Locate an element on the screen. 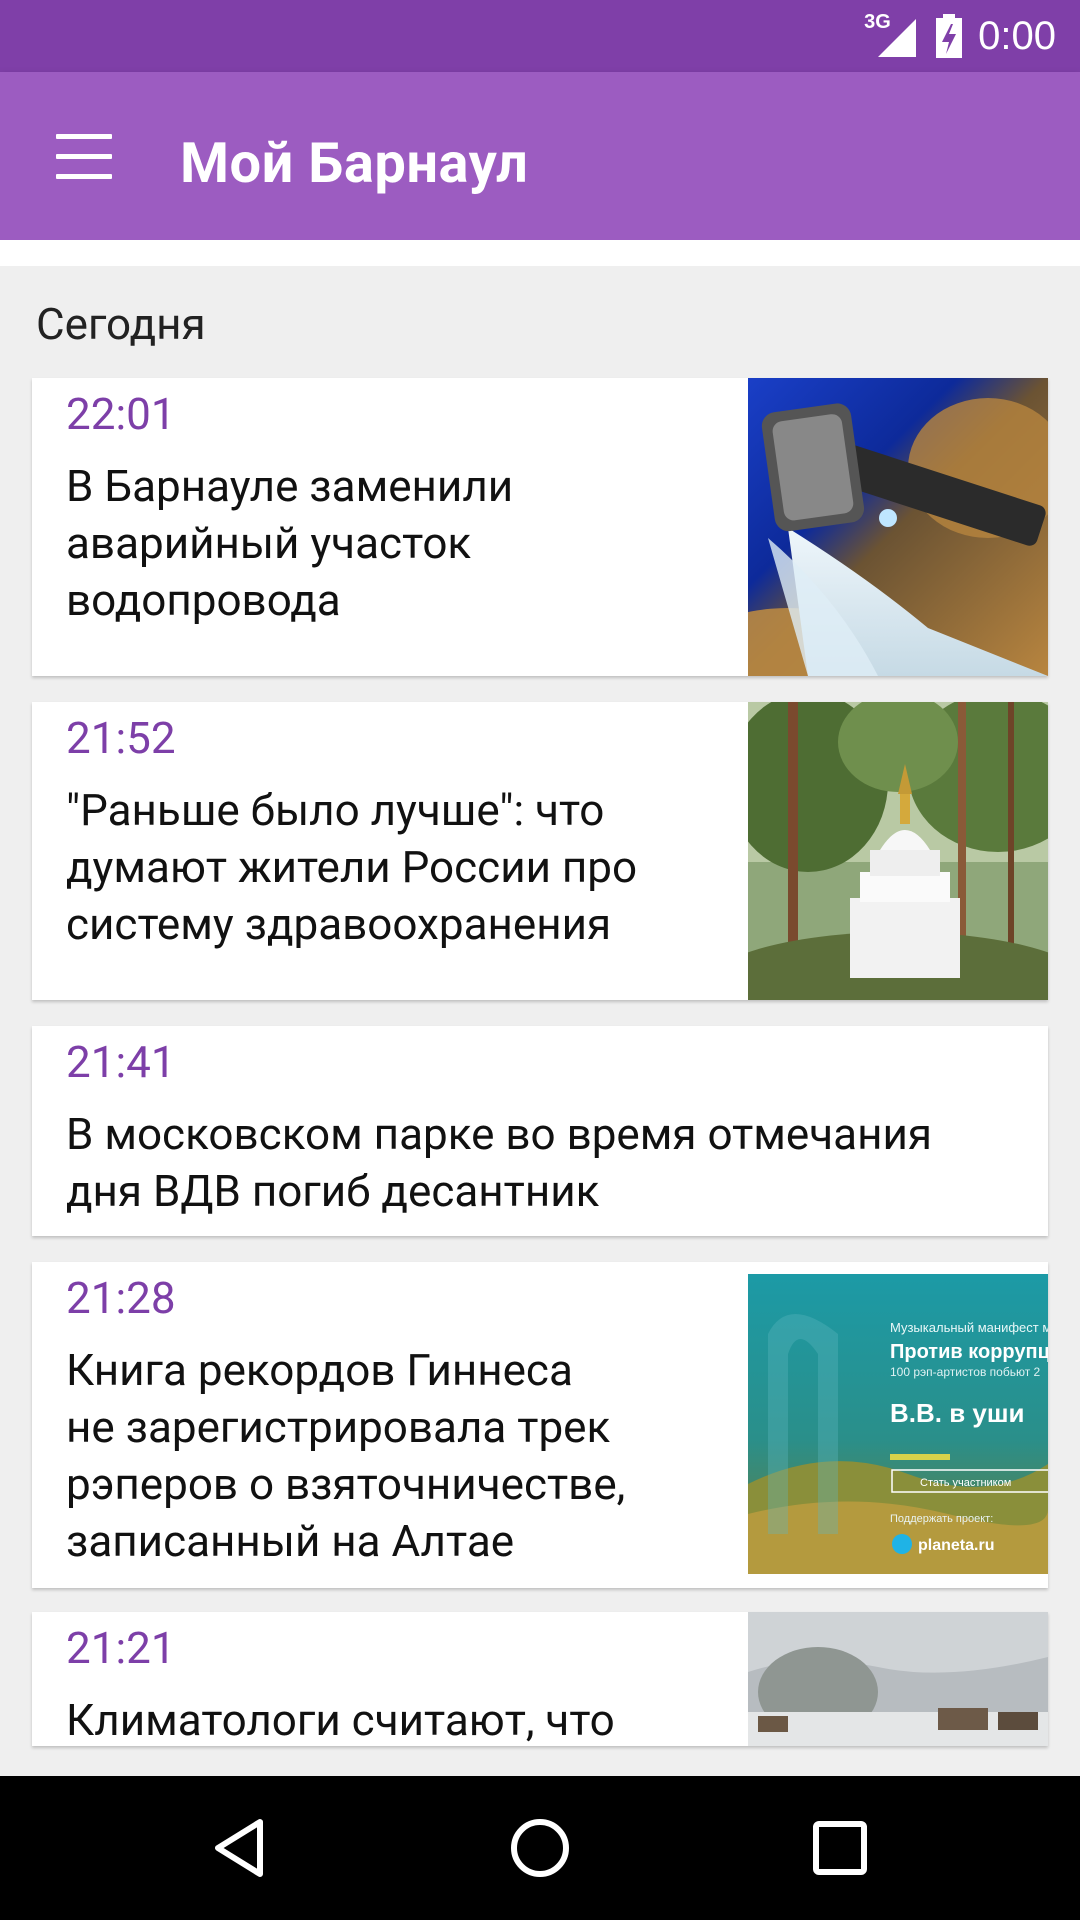  navigation-bar is located at coordinates (540, 1848).